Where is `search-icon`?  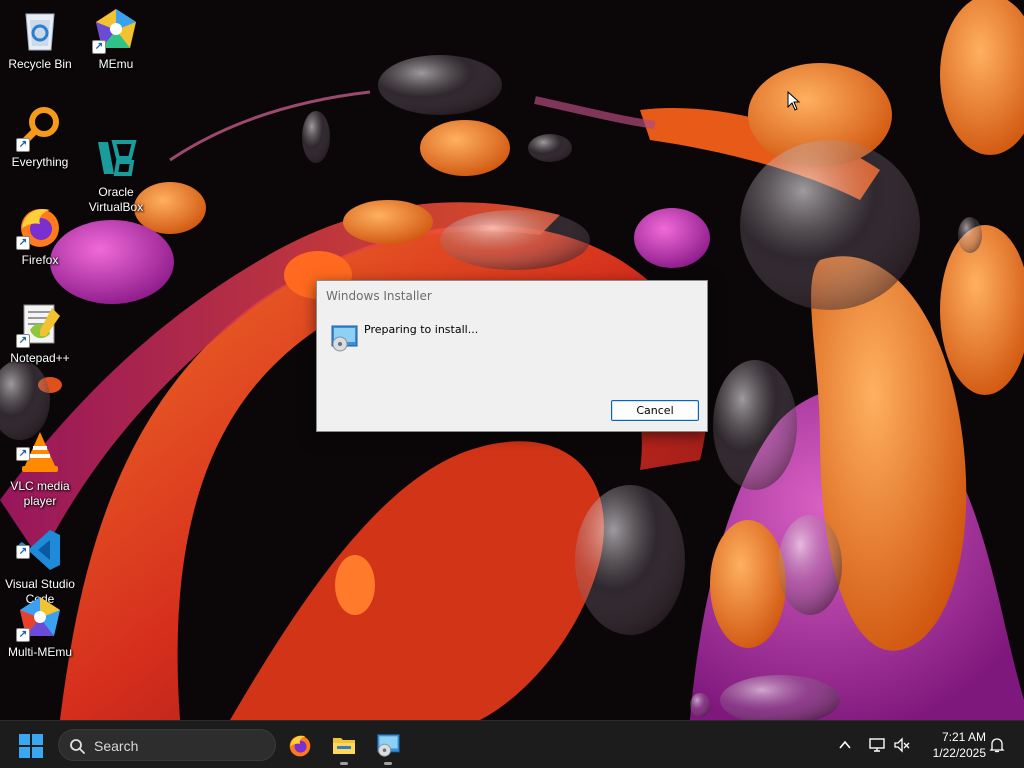
search-icon is located at coordinates (77, 746).